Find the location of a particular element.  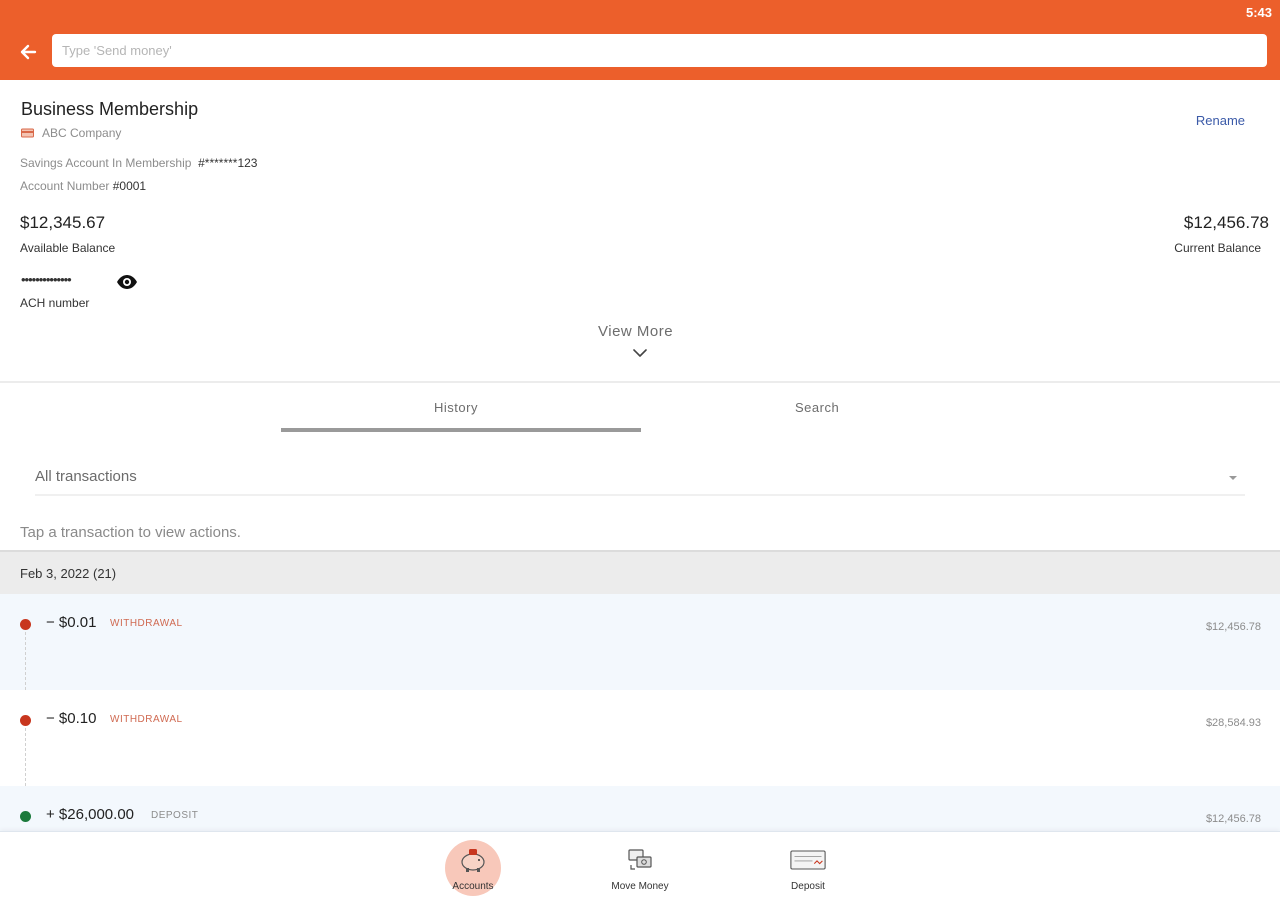

rename-link: Rename is located at coordinates (1220, 120).